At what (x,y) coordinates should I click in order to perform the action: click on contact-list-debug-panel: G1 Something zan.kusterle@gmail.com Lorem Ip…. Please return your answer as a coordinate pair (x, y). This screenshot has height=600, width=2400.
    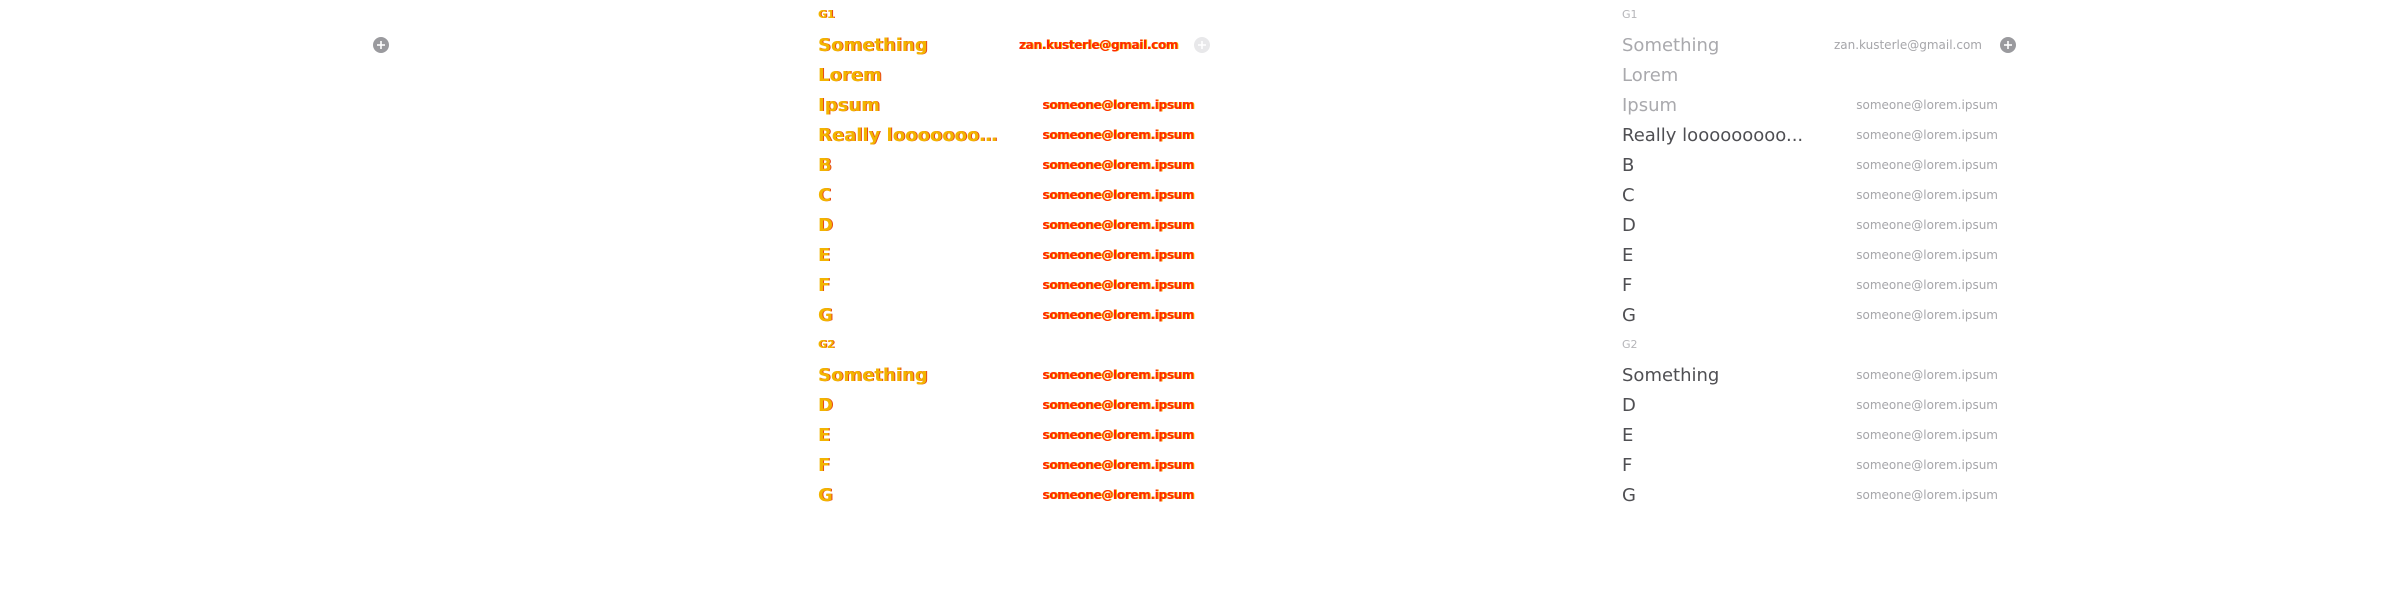
    Looking at the image, I should click on (1014, 255).